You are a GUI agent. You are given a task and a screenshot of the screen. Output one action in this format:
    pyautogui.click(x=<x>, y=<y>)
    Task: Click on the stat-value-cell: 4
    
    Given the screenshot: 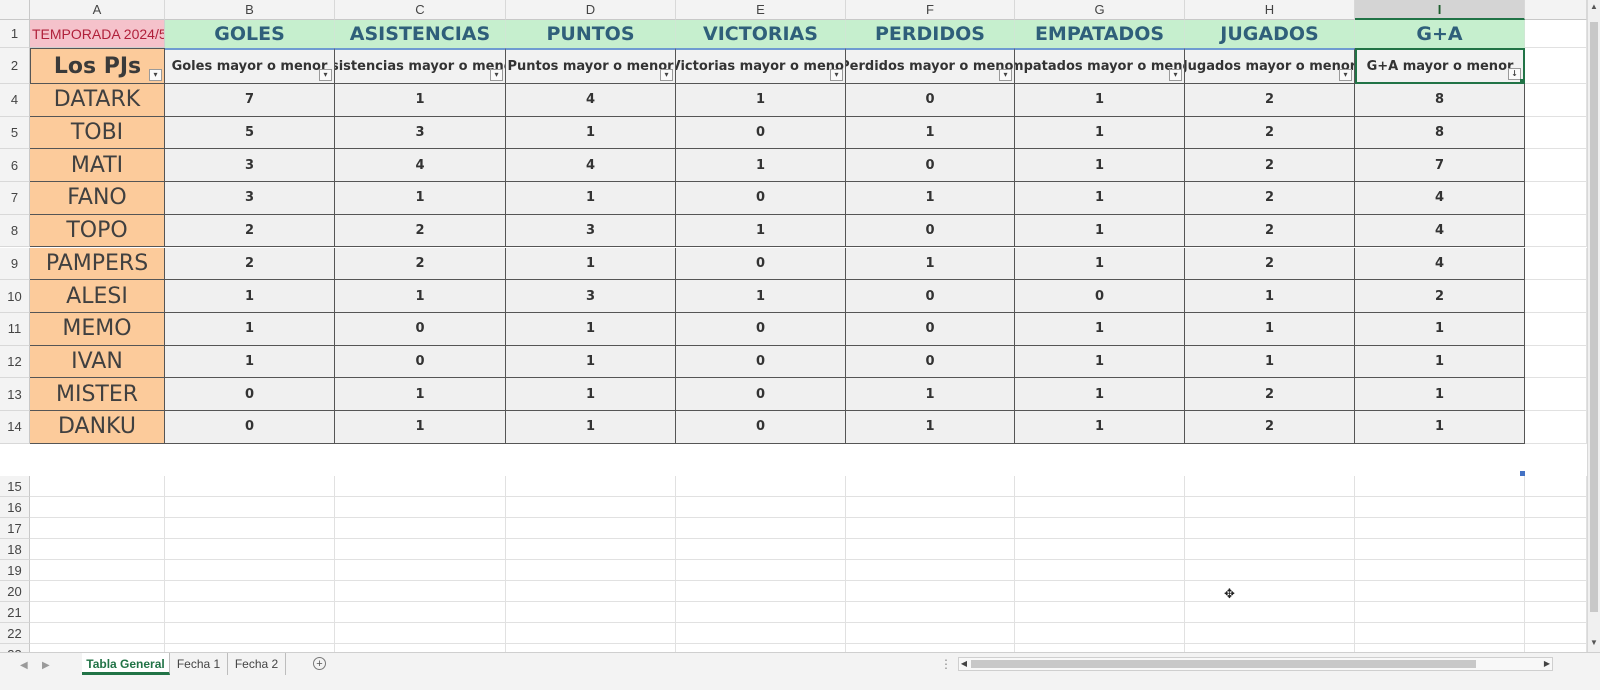 What is the action you would take?
    pyautogui.click(x=1440, y=198)
    